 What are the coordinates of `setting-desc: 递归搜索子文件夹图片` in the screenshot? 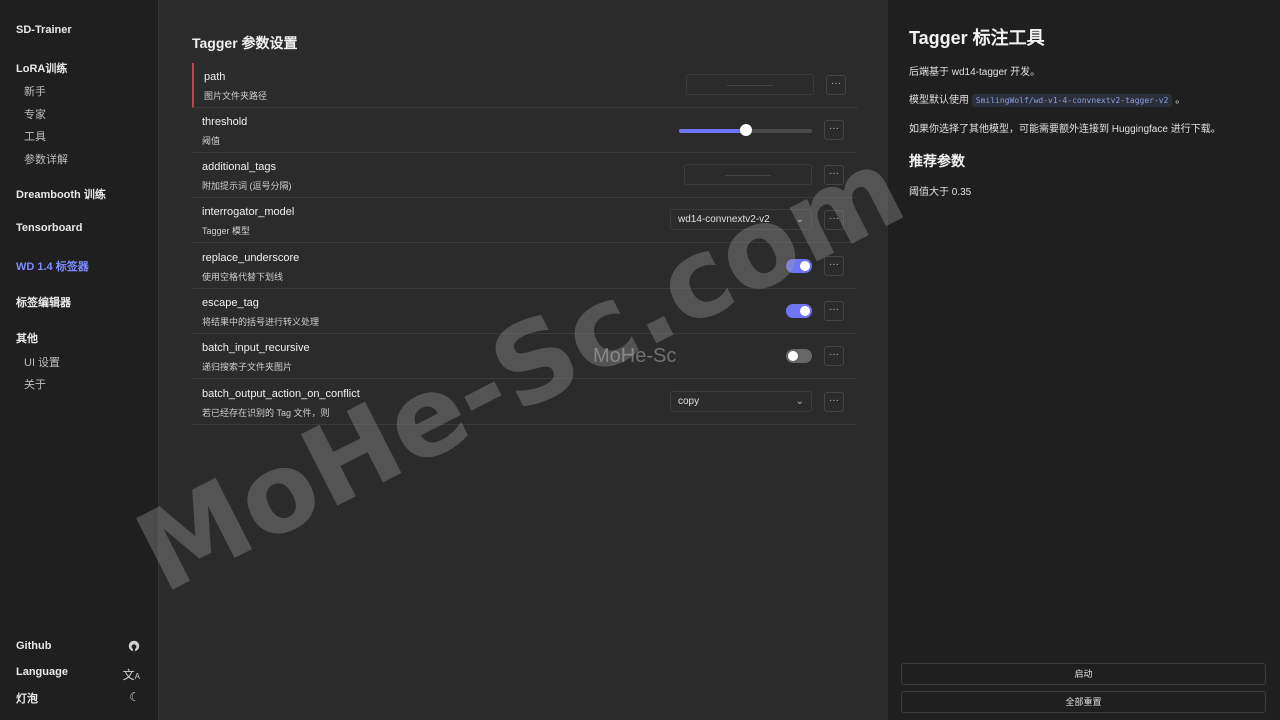 It's located at (247, 367).